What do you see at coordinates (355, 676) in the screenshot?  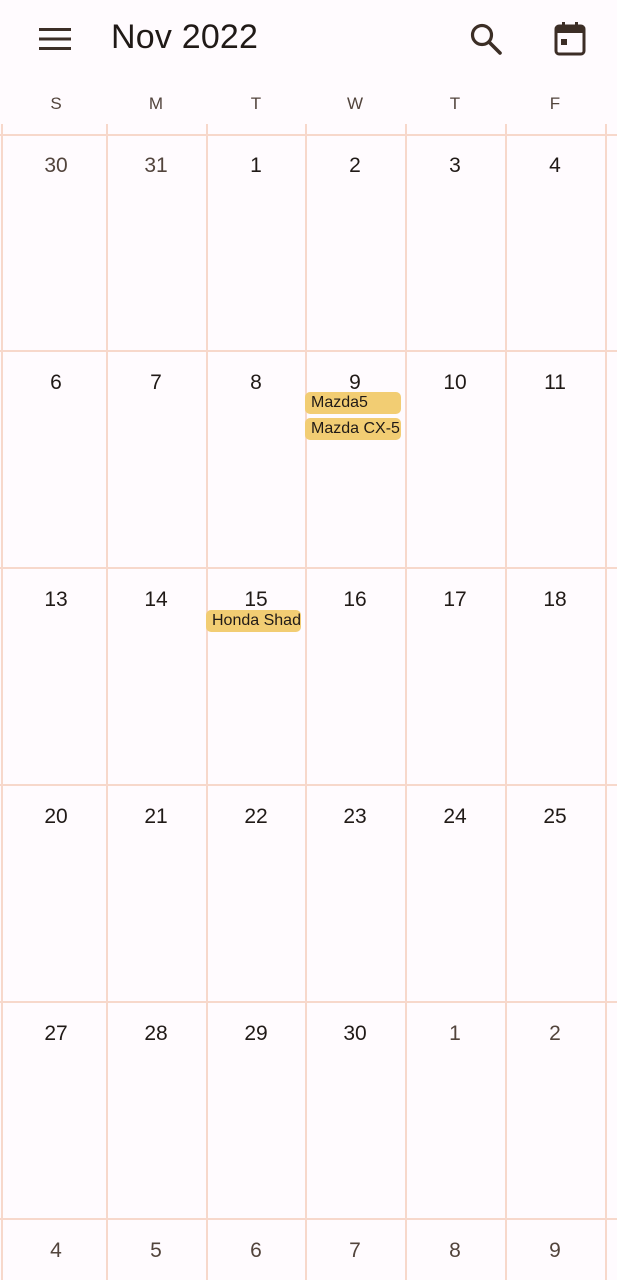 I see `day-cell: 16` at bounding box center [355, 676].